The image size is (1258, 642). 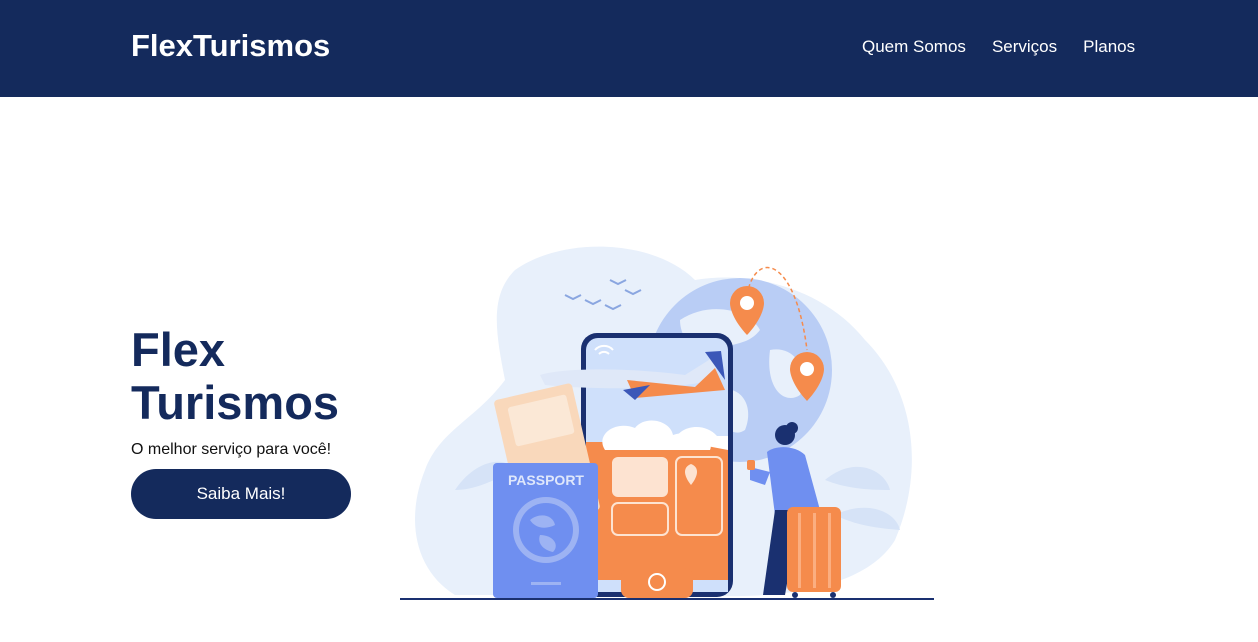 What do you see at coordinates (178, 349) in the screenshot?
I see `hero-title-line1: Flex` at bounding box center [178, 349].